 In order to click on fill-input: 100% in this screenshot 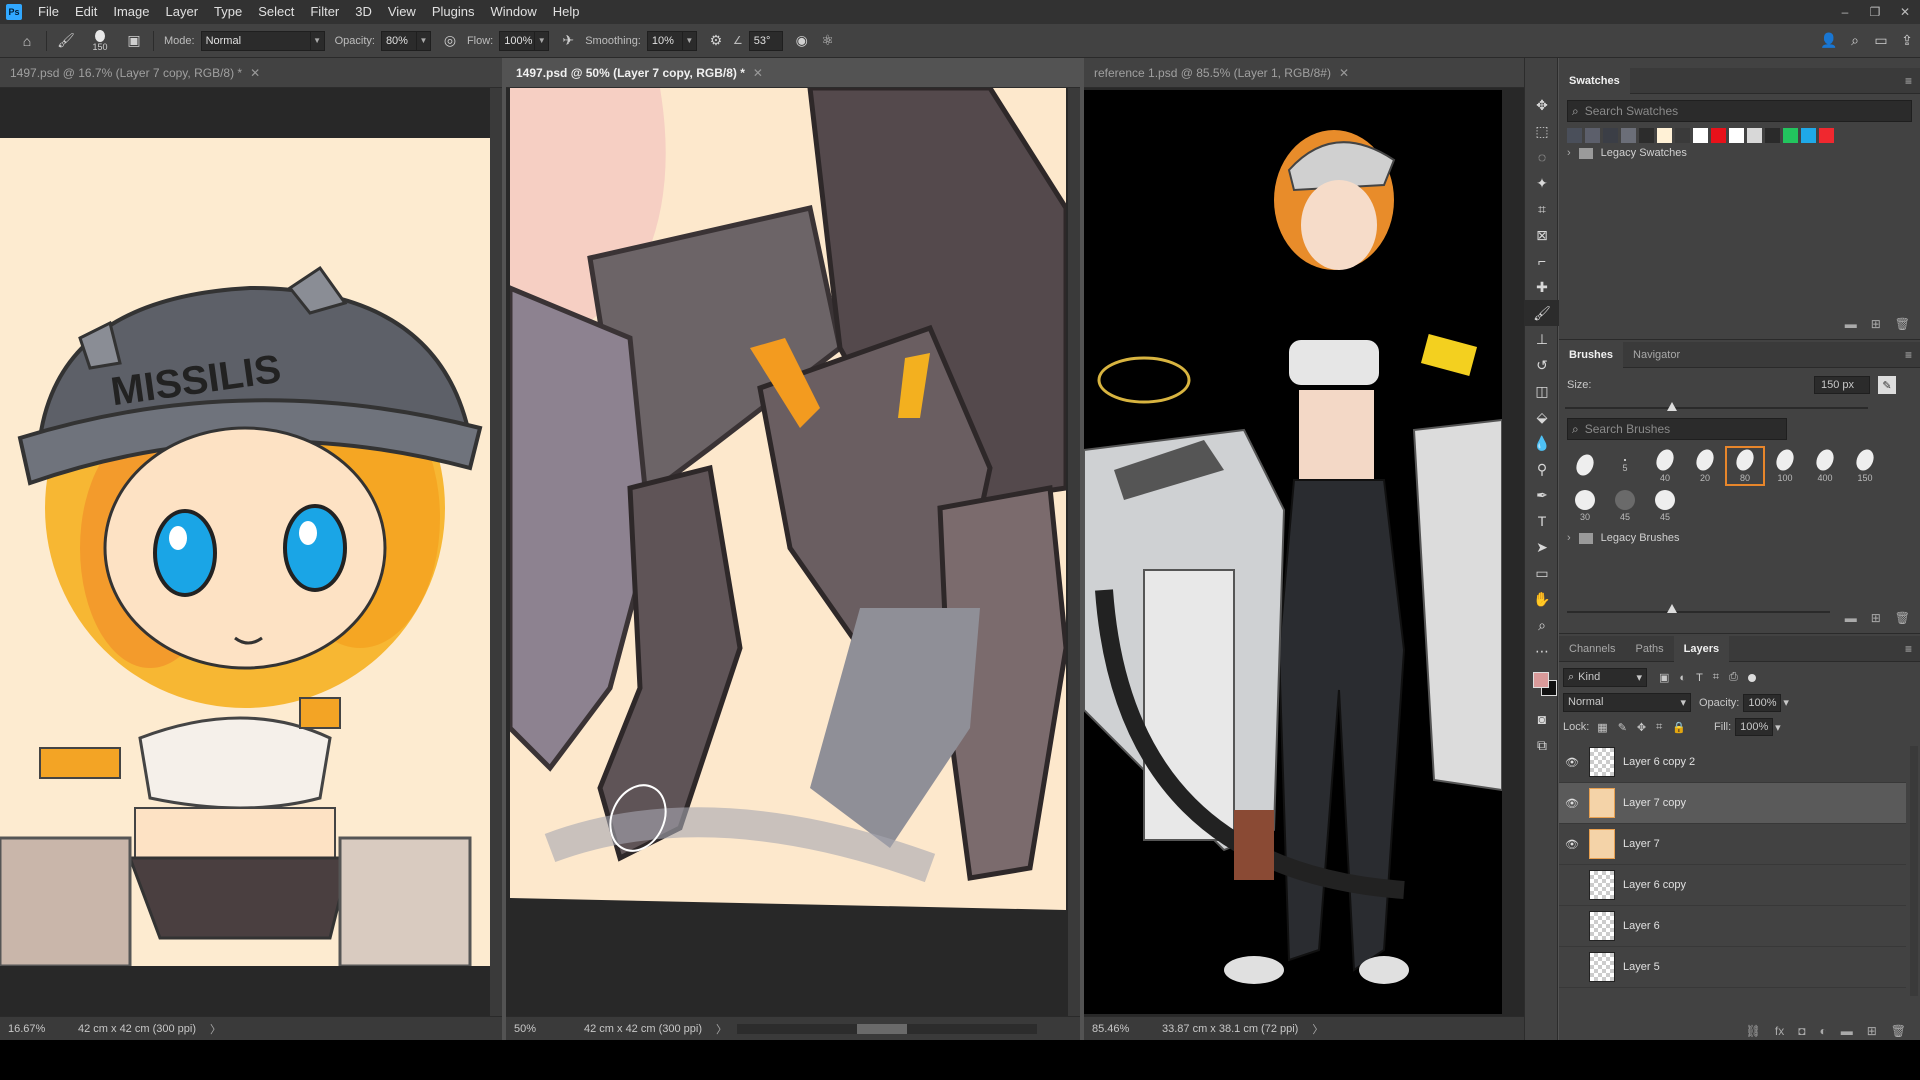, I will do `click(1754, 727)`.